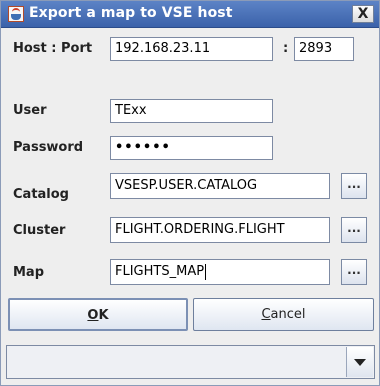 This screenshot has width=380, height=386. Describe the element at coordinates (191, 49) in the screenshot. I see `host-field: 192.168.23.11` at that location.